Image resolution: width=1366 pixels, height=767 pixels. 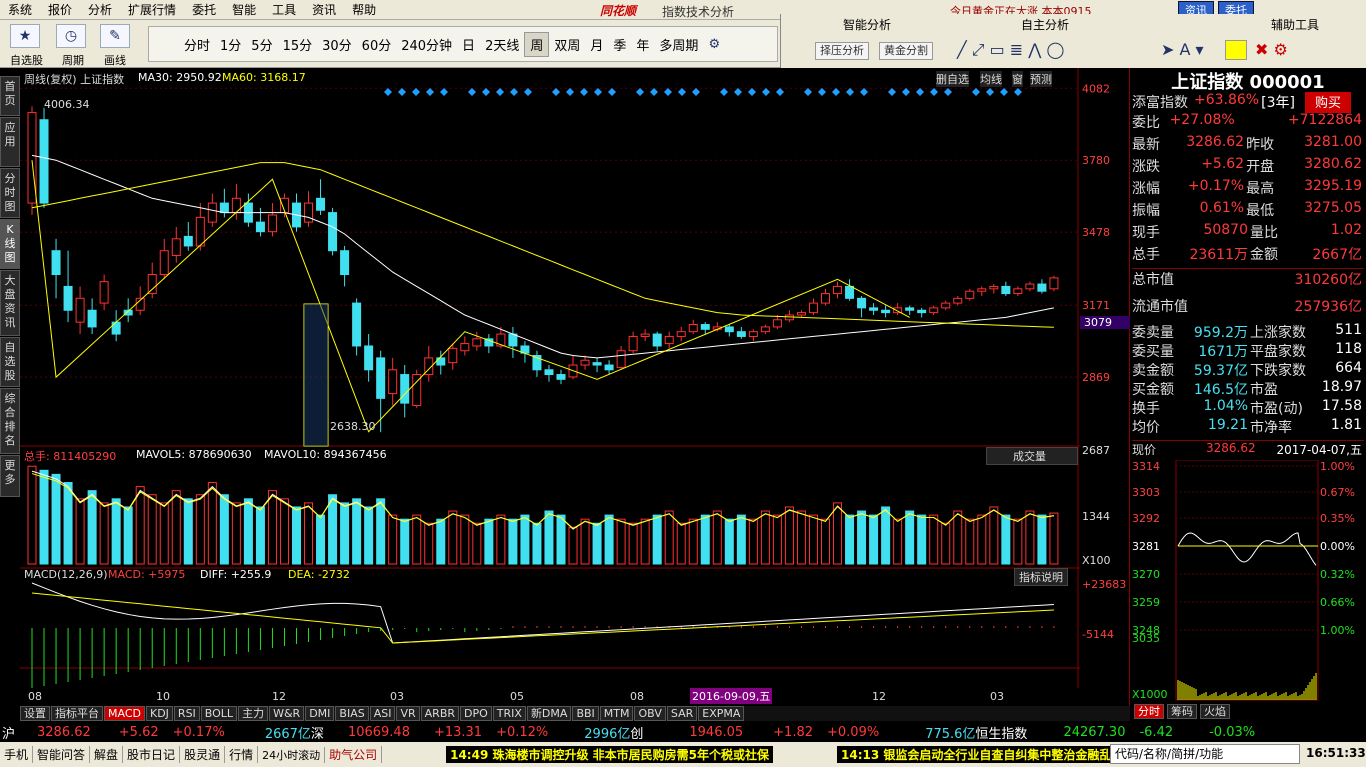 What do you see at coordinates (197, 44) in the screenshot?
I see `period-0: 分时` at bounding box center [197, 44].